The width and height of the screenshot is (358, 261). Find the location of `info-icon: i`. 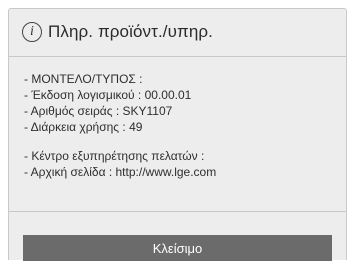

info-icon: i is located at coordinates (32, 32).